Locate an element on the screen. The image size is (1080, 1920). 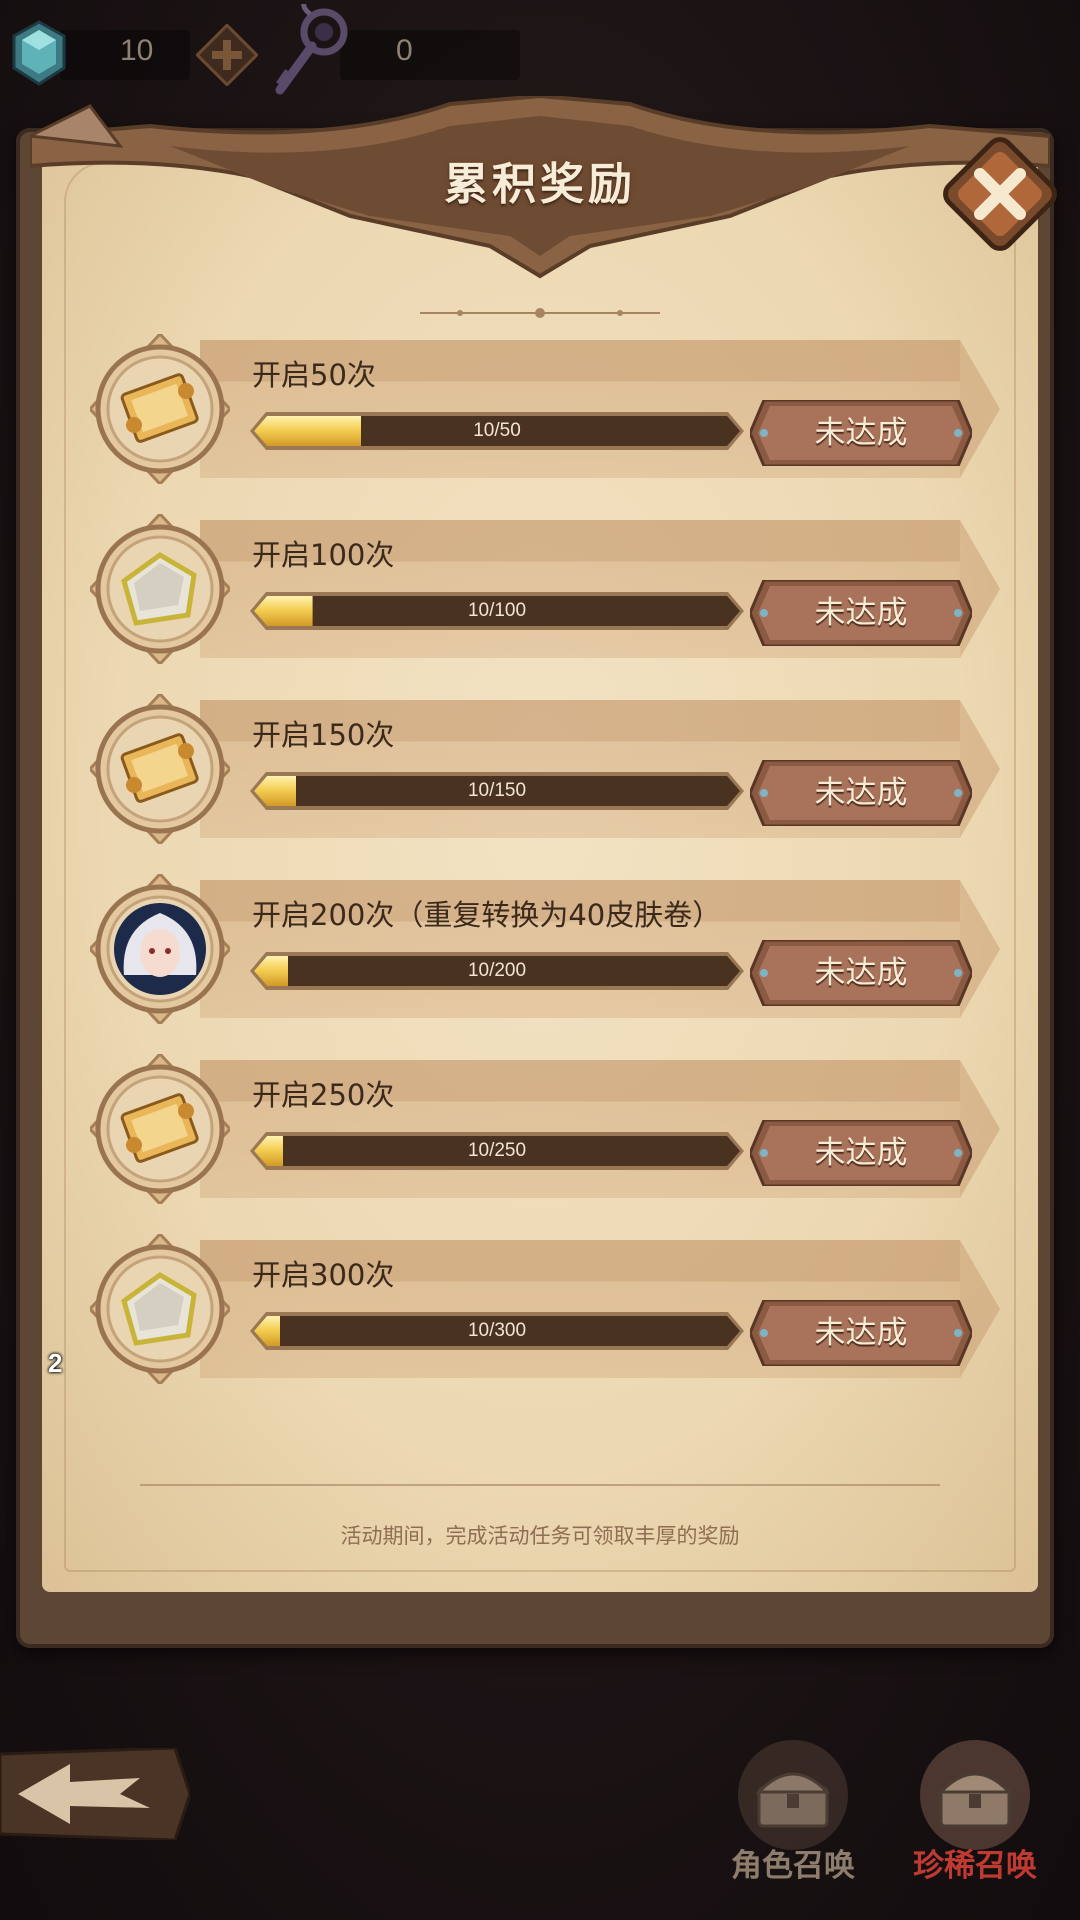
progress-text: 10/50 is located at coordinates (497, 430).